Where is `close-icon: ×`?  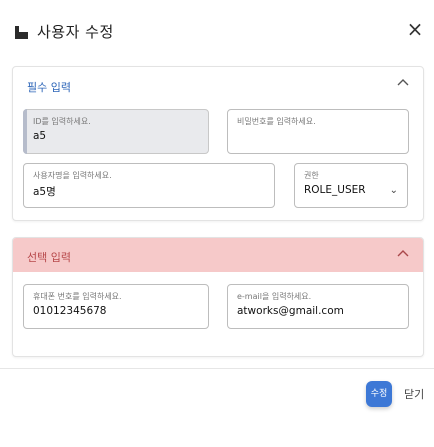 close-icon: × is located at coordinates (415, 29).